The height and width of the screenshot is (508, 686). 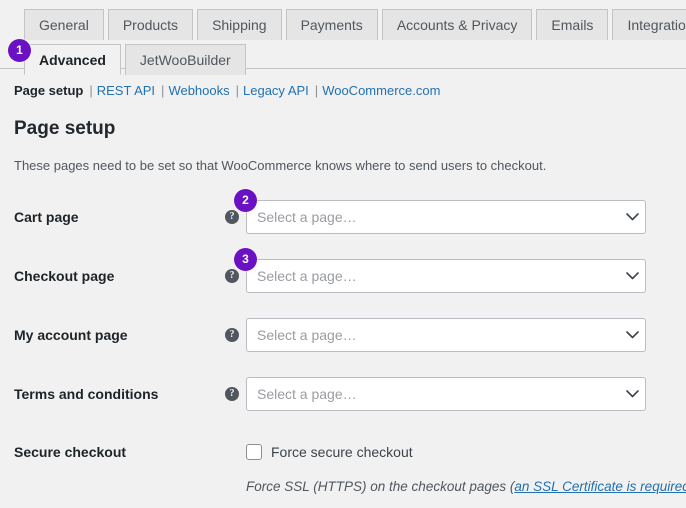 I want to click on tab-products: Products, so click(x=150, y=24).